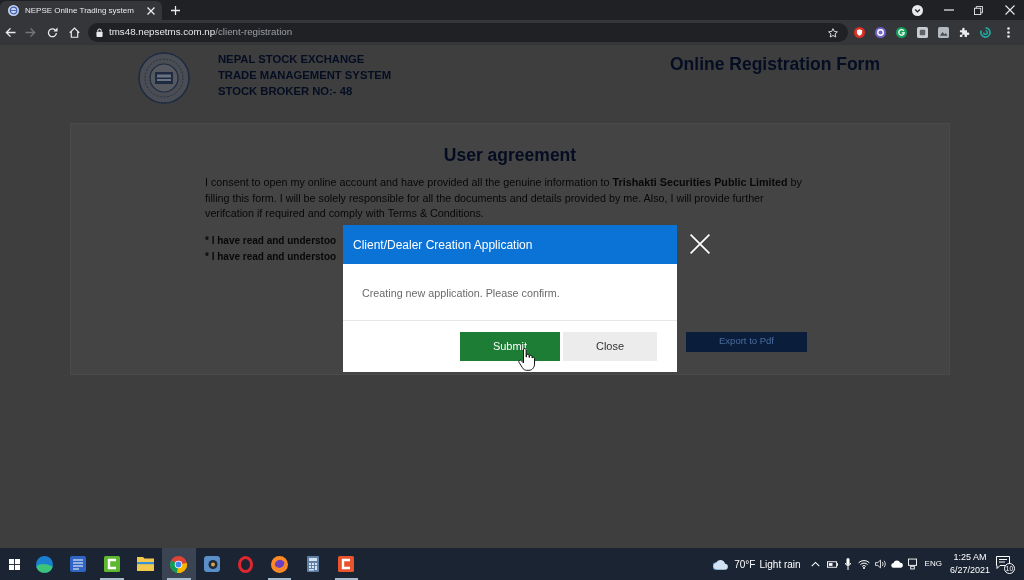 This screenshot has height=580, width=1024. I want to click on globe-icon, so click(13, 10).